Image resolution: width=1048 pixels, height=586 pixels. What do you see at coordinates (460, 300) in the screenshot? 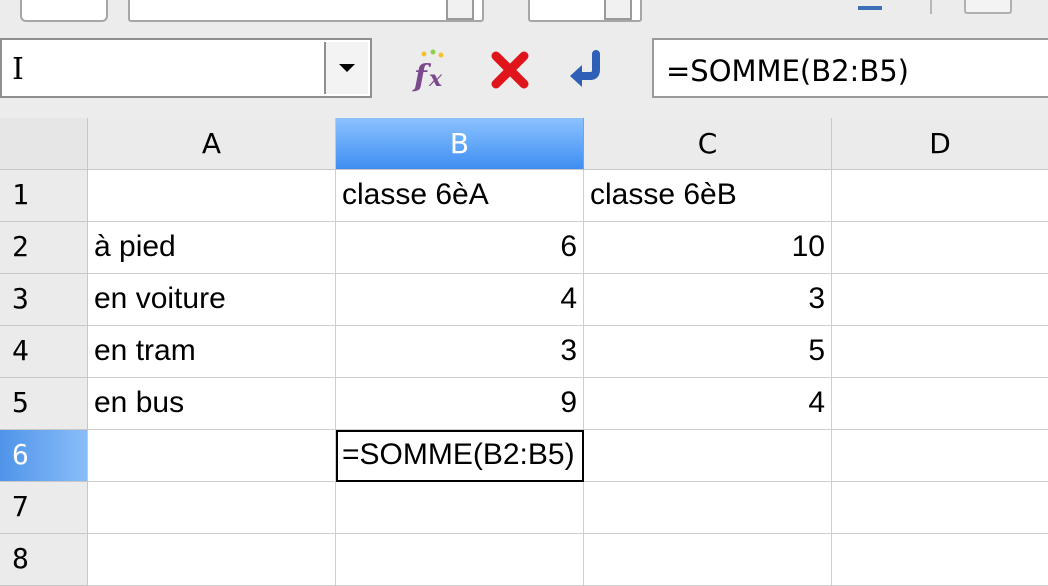
I see `cell-b3: 4` at bounding box center [460, 300].